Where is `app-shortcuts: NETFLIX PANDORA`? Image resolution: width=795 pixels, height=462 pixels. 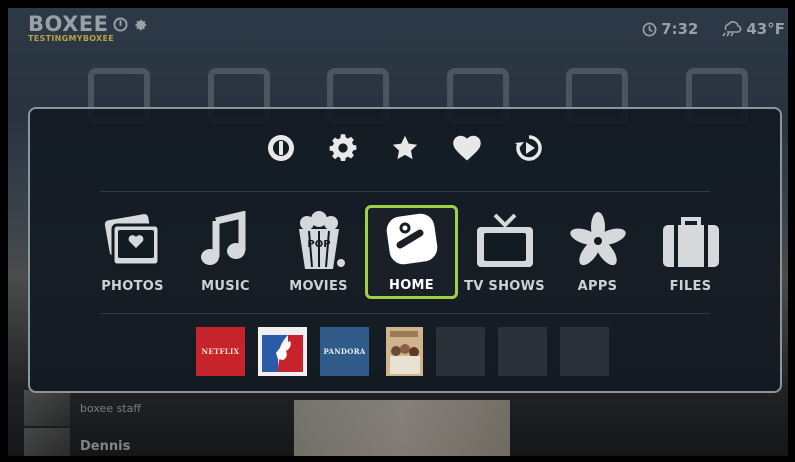
app-shortcuts: NETFLIX PANDORA is located at coordinates (402, 351).